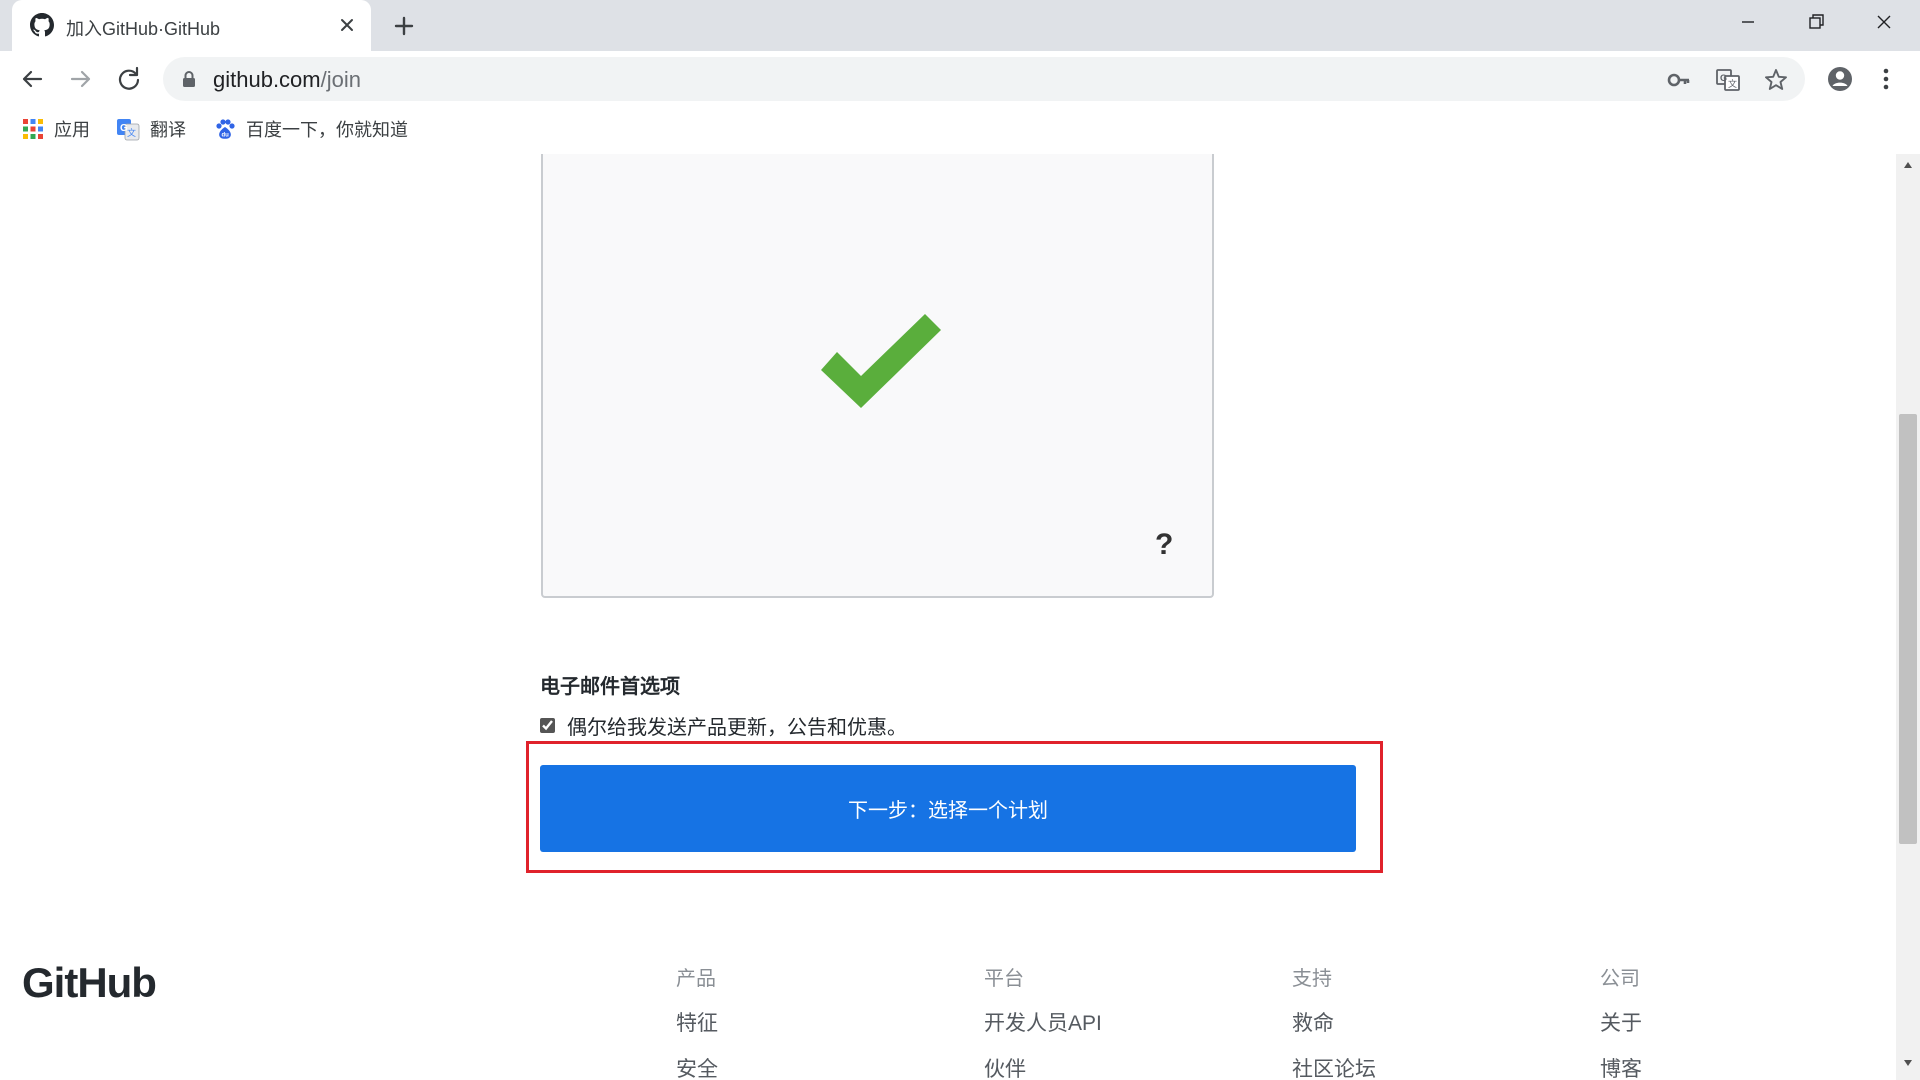 This screenshot has width=1920, height=1080. Describe the element at coordinates (984, 79) in the screenshot. I see `address-bar: github.com/join G 文` at that location.